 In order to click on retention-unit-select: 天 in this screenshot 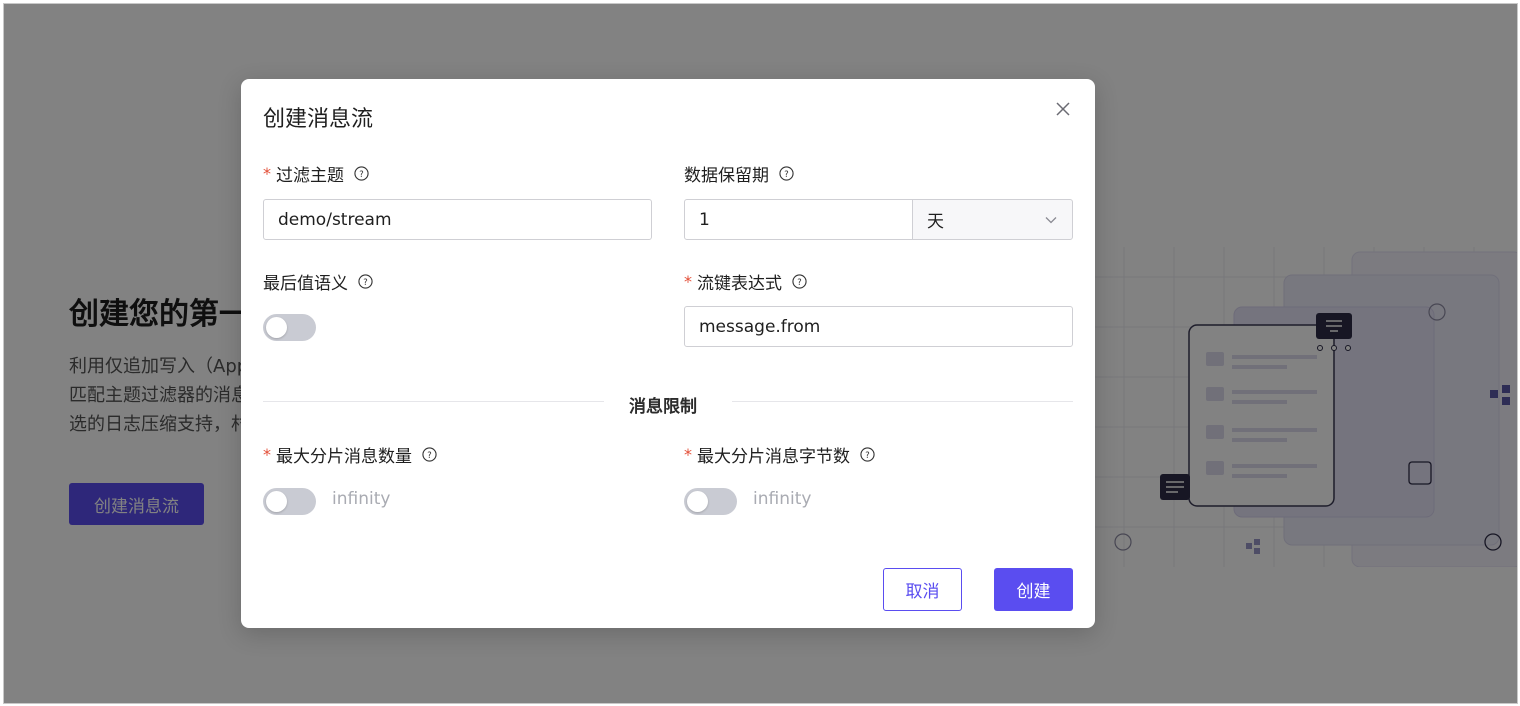, I will do `click(992, 219)`.